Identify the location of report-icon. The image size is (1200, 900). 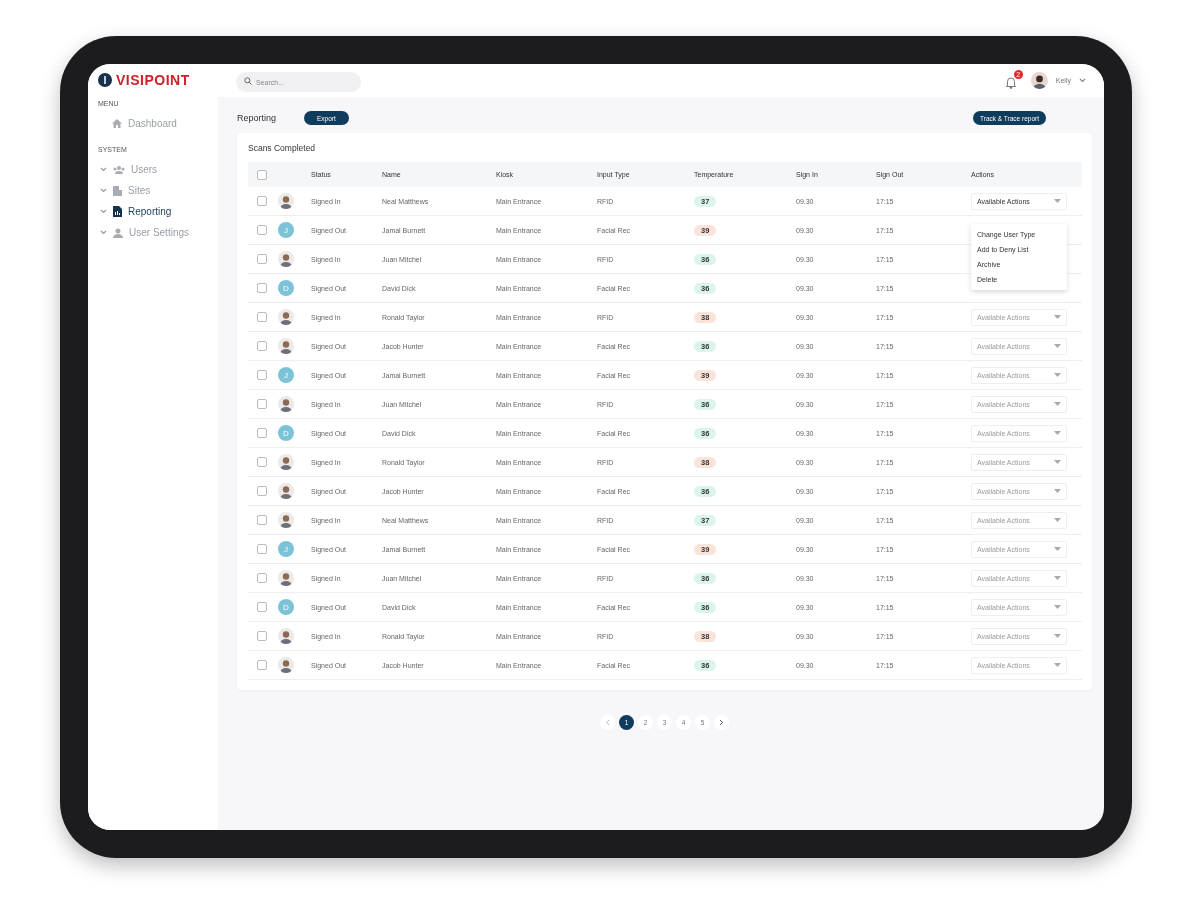
(117, 211).